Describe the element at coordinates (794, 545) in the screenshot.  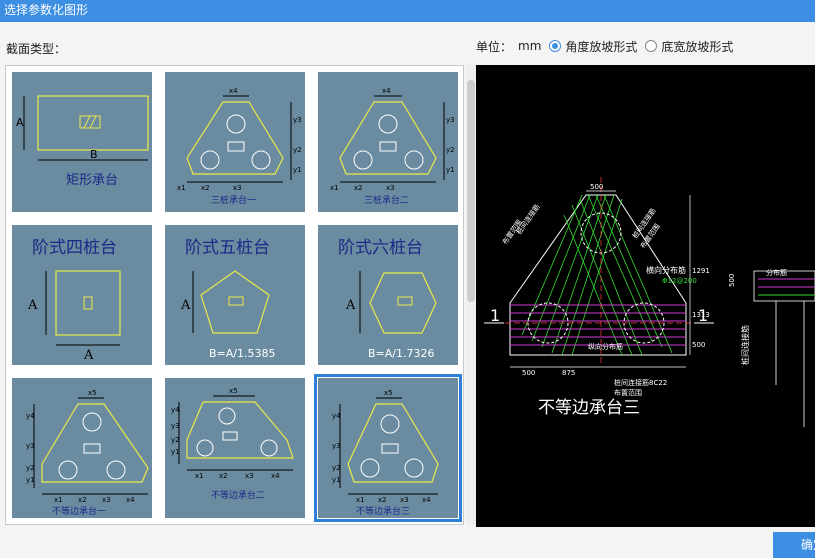
I see `ok-button: 确定` at that location.